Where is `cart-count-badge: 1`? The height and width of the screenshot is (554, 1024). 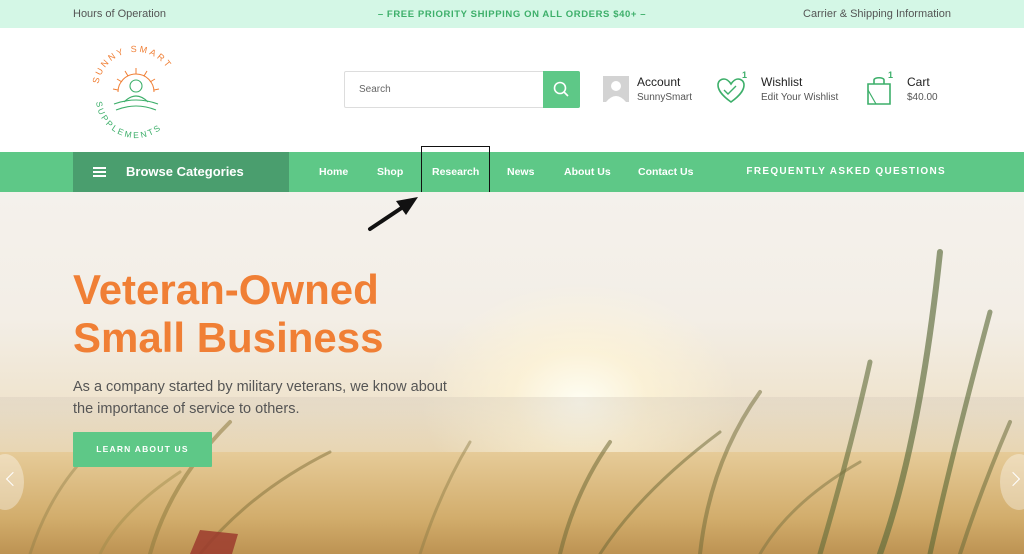
cart-count-badge: 1 is located at coordinates (891, 75).